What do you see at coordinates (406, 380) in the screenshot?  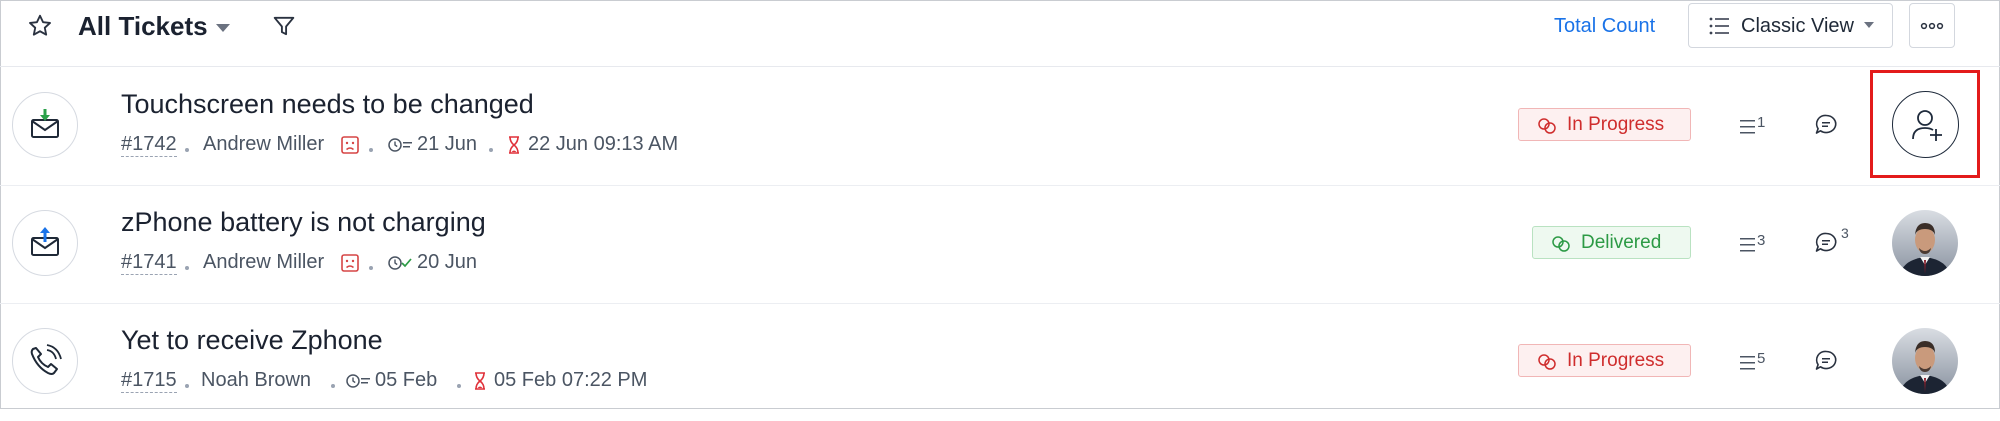 I see `created-date: 05 Feb` at bounding box center [406, 380].